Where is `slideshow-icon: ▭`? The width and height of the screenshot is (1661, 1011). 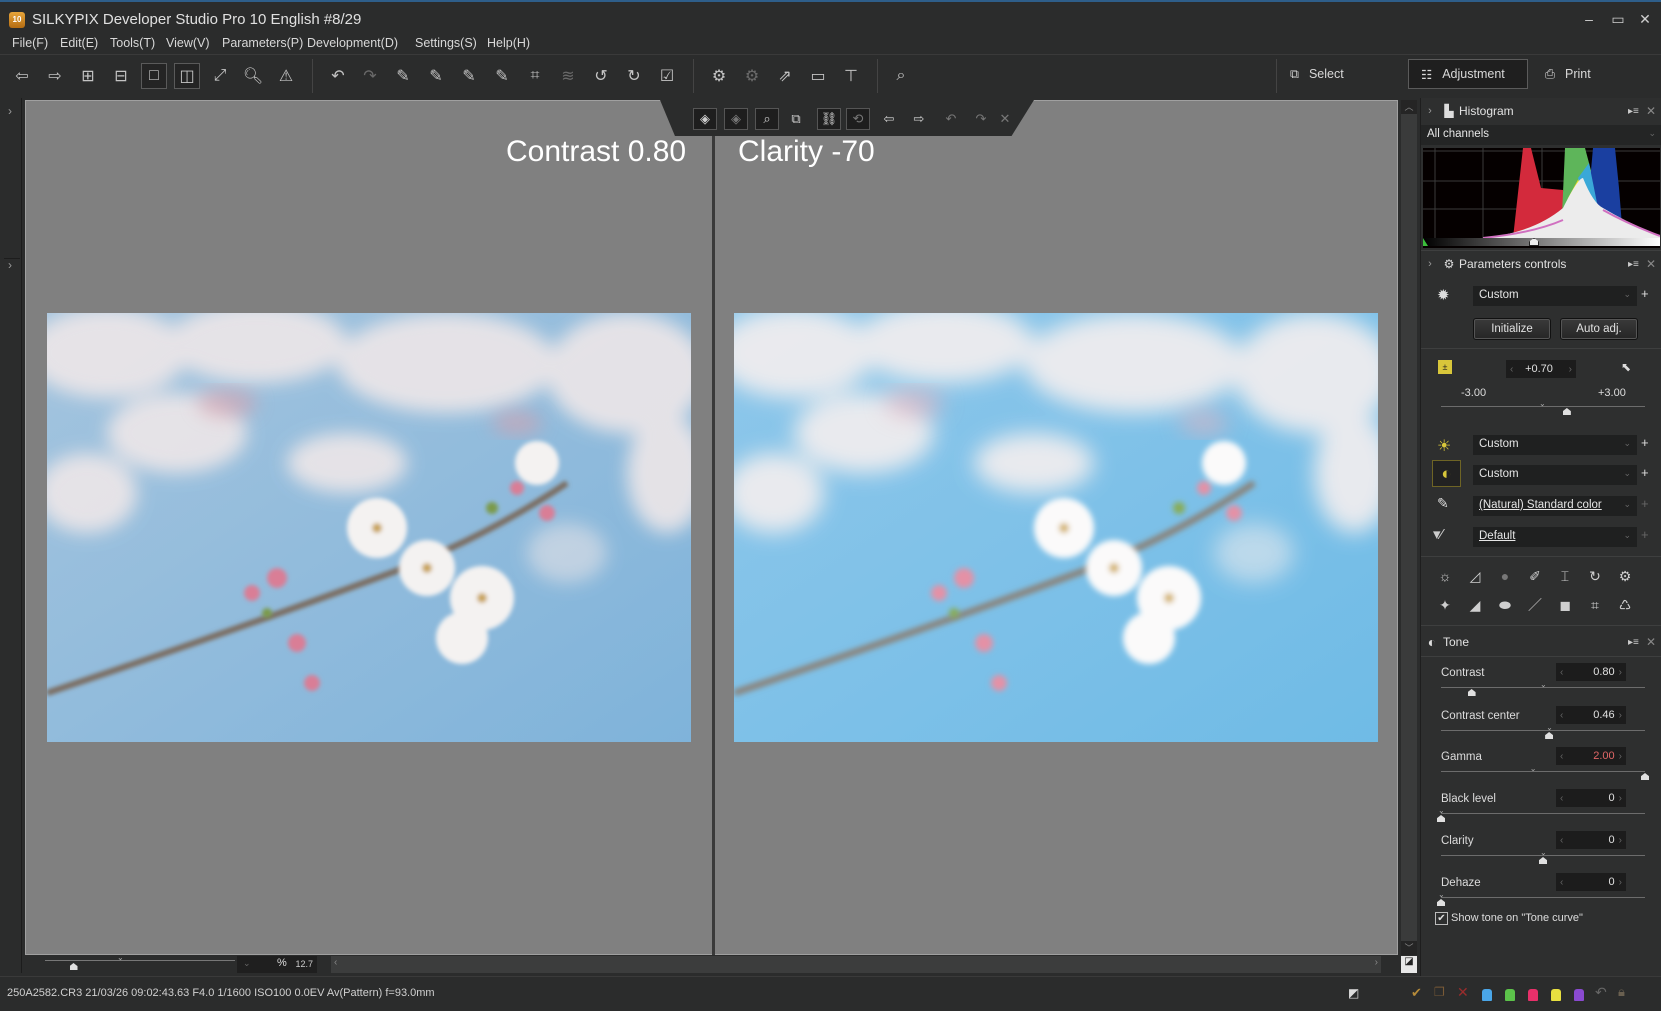
slideshow-icon: ▭ is located at coordinates (818, 76).